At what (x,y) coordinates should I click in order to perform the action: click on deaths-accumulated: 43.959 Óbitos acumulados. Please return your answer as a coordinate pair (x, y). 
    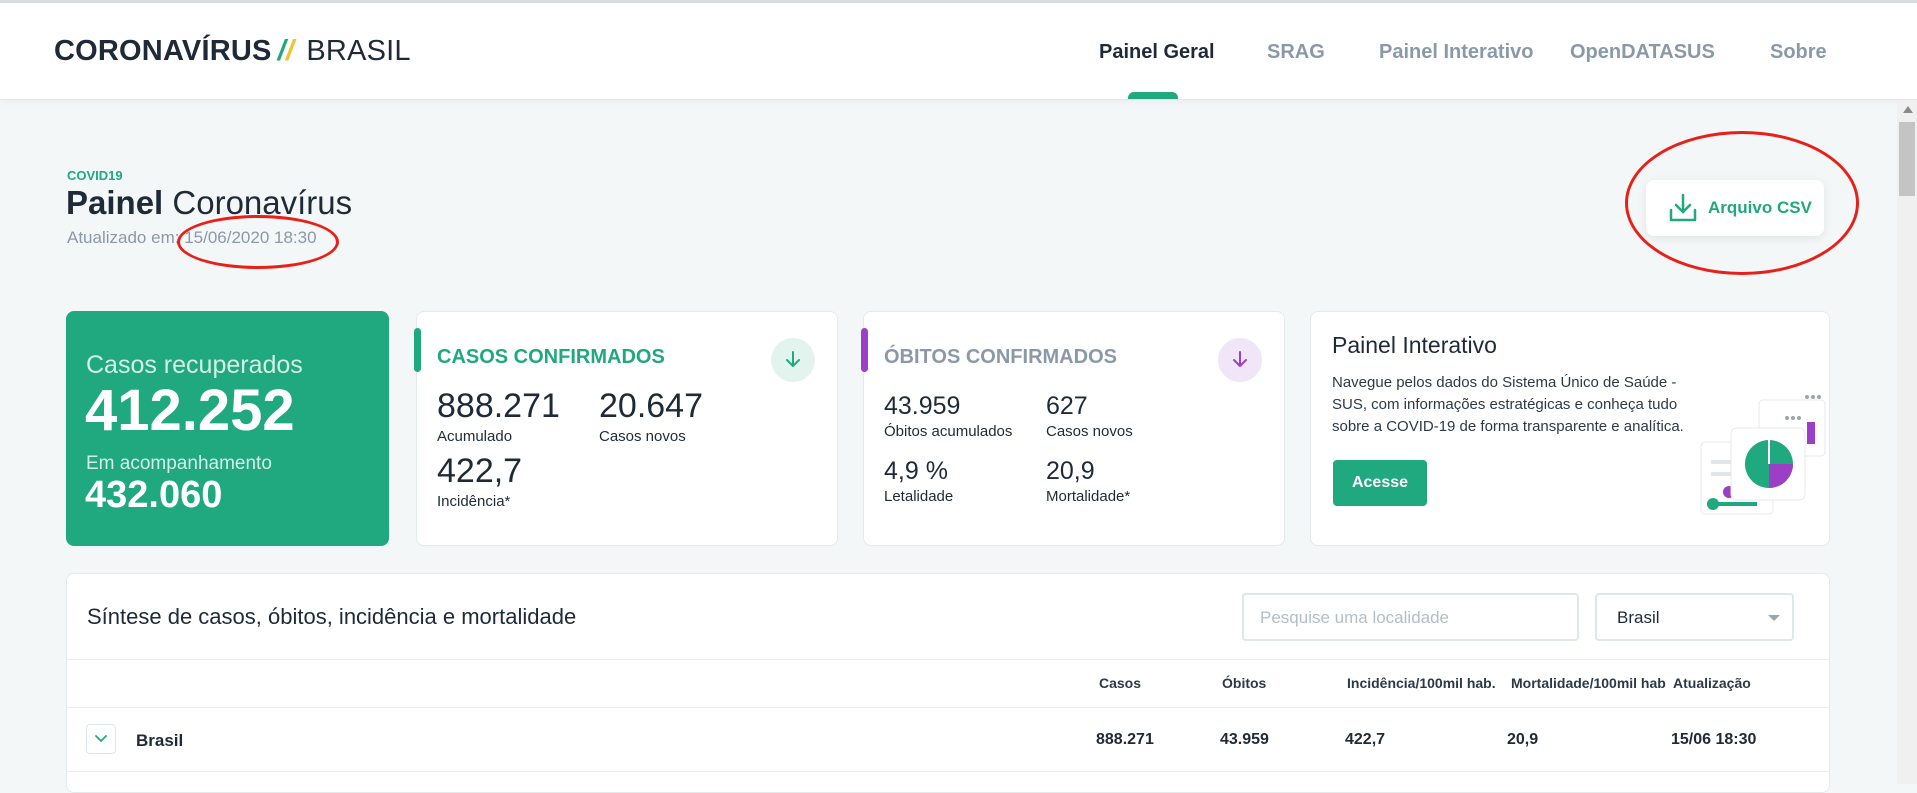
    Looking at the image, I should click on (948, 416).